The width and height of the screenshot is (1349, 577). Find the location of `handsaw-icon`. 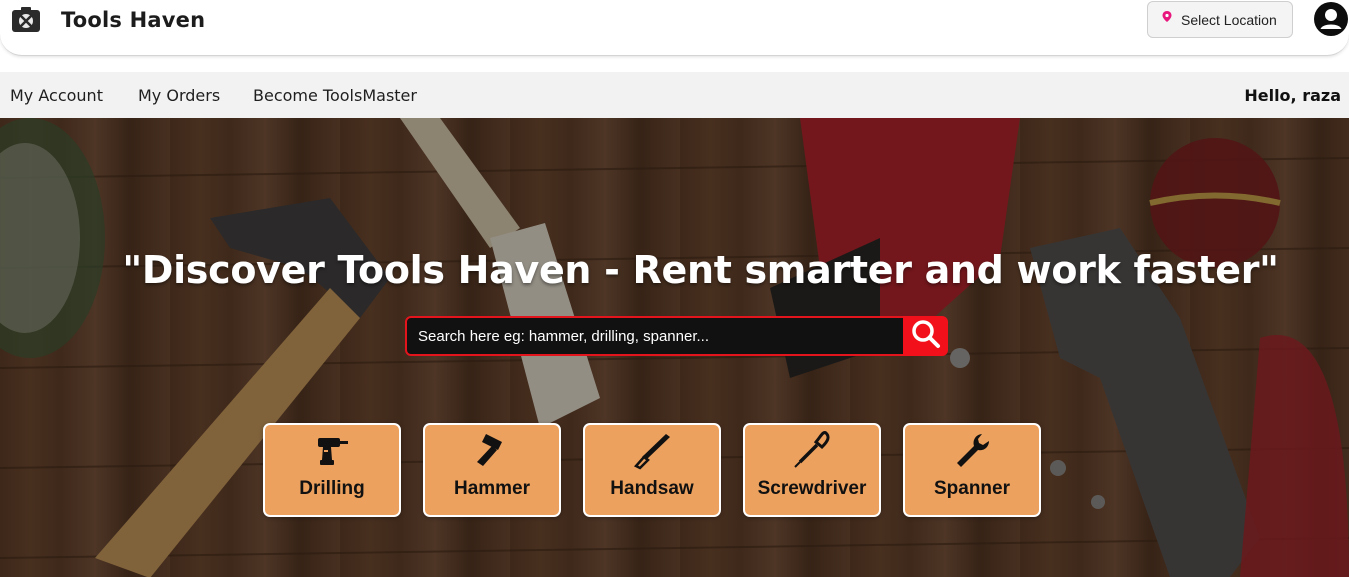

handsaw-icon is located at coordinates (652, 454).